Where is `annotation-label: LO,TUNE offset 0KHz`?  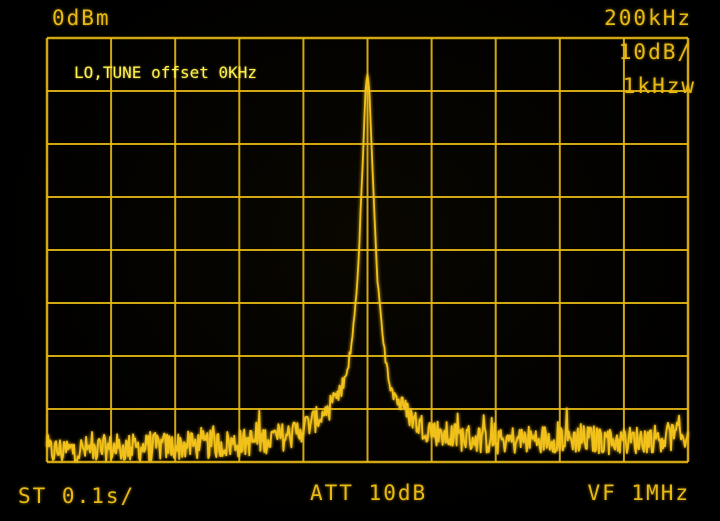 annotation-label: LO,TUNE offset 0KHz is located at coordinates (166, 72).